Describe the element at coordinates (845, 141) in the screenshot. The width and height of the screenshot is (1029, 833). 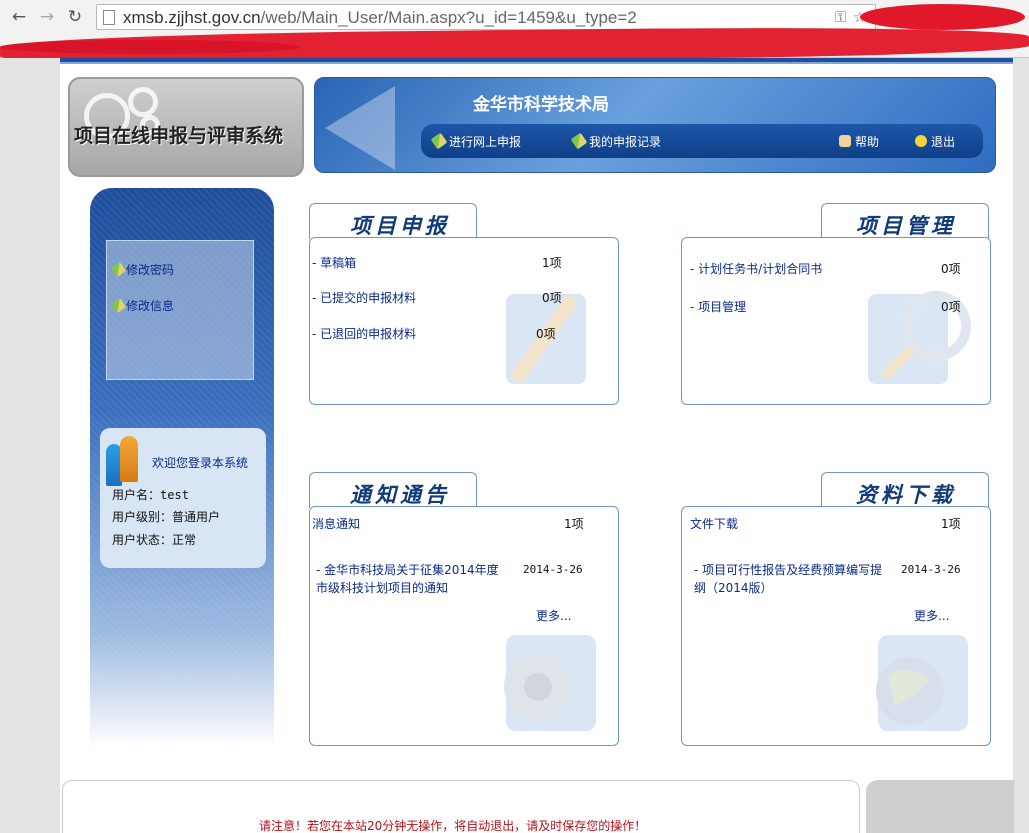
I see `hand-icon` at that location.